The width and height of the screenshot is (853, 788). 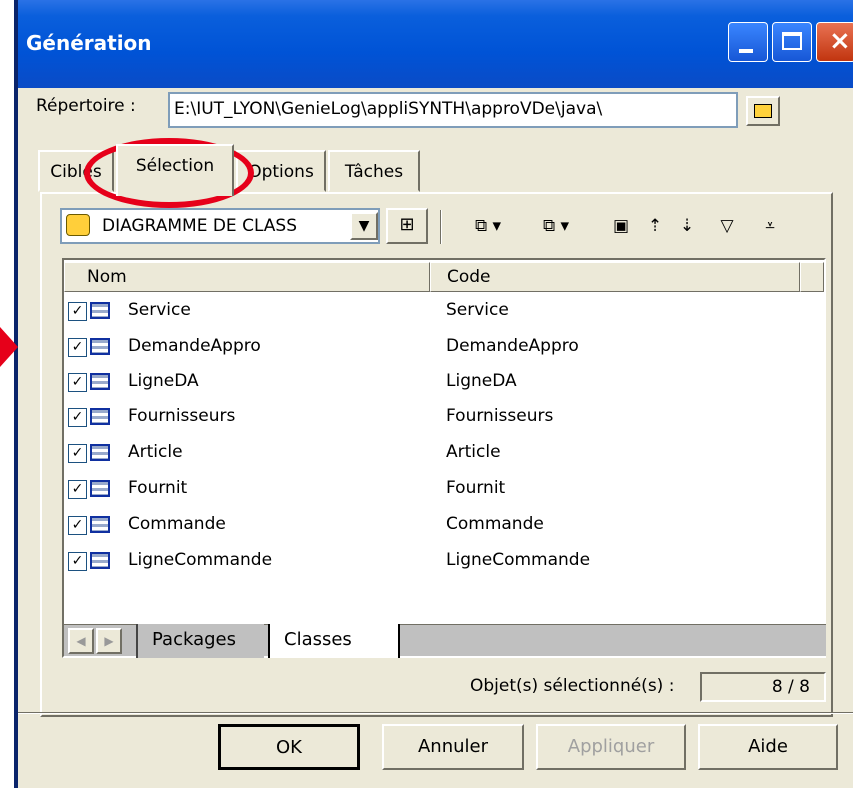 I want to click on deselect-all-button: ⧉ ▾, so click(x=556, y=227).